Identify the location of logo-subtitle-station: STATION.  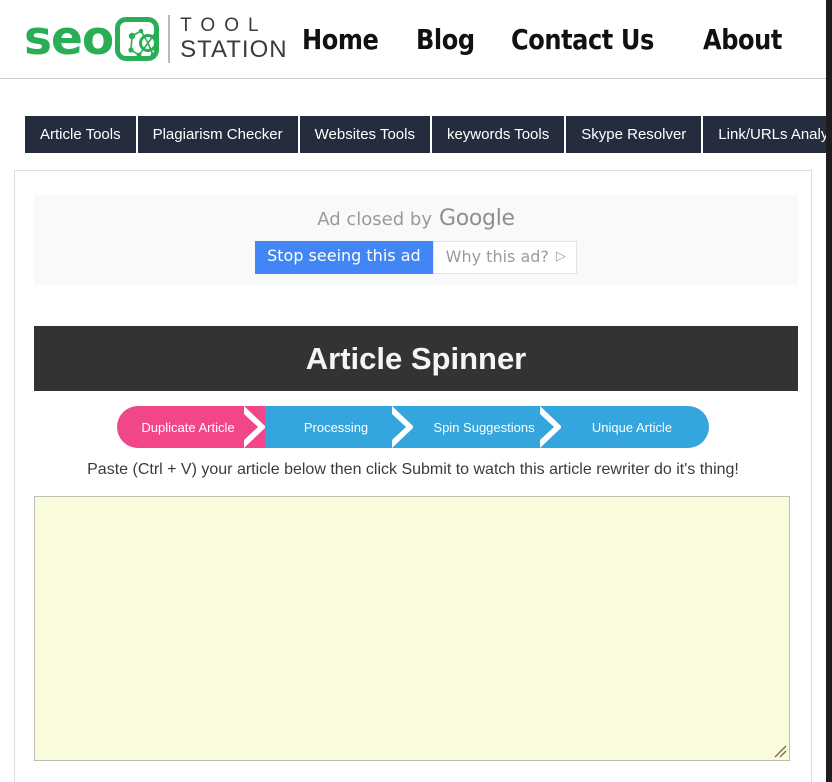
(234, 49).